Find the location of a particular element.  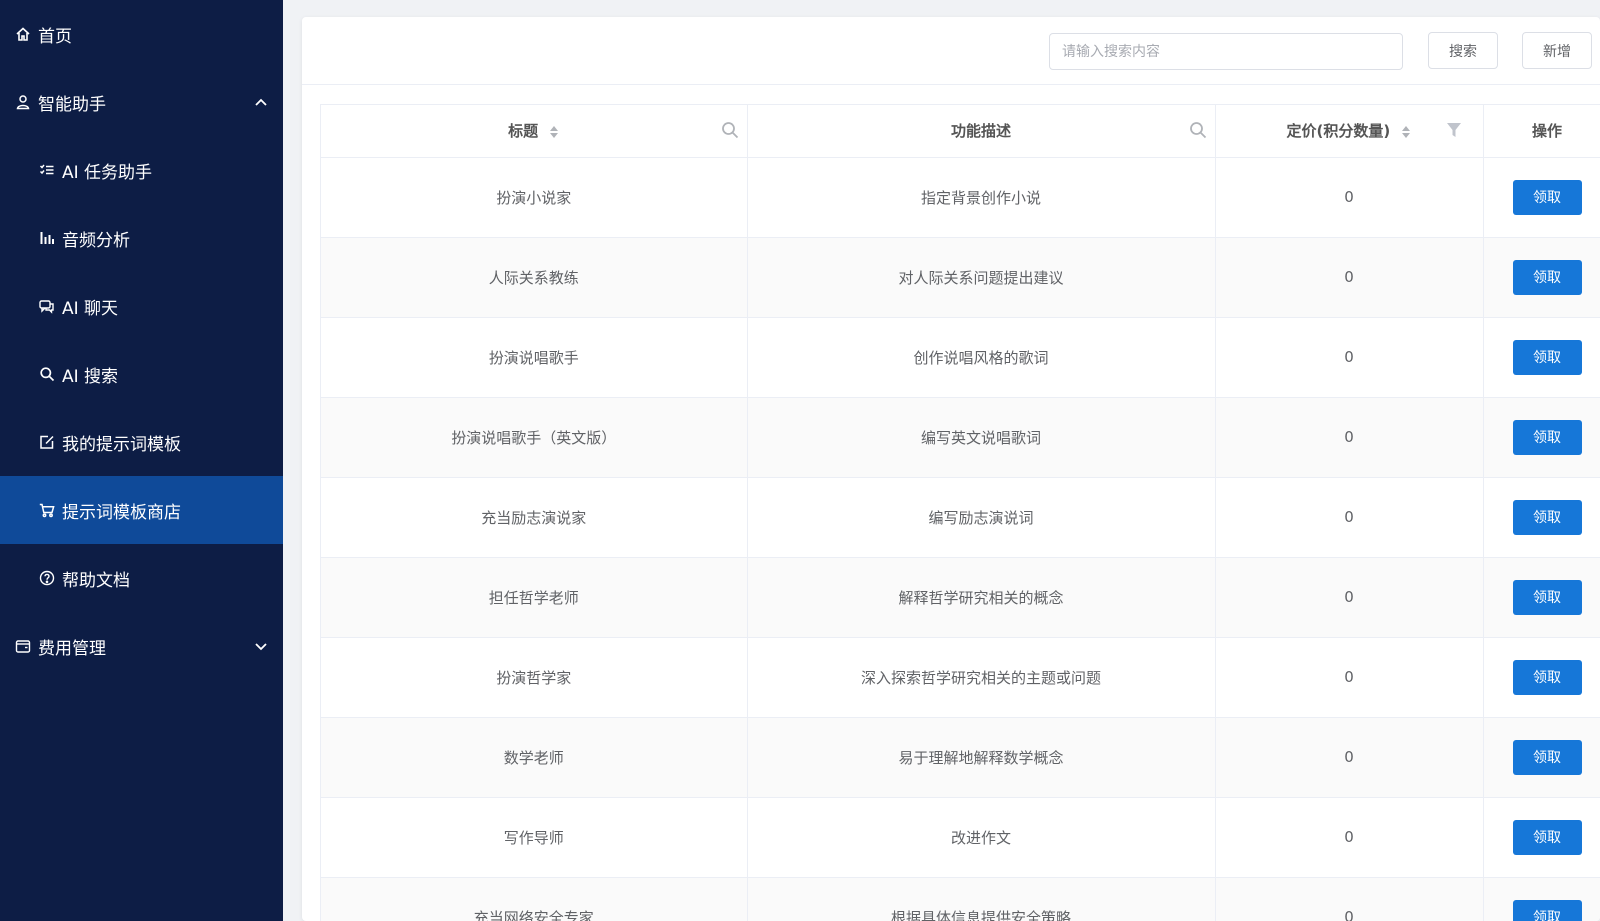

table-row: 扮演小说家 指定背景创作小说 0 领取 is located at coordinates (960, 197).